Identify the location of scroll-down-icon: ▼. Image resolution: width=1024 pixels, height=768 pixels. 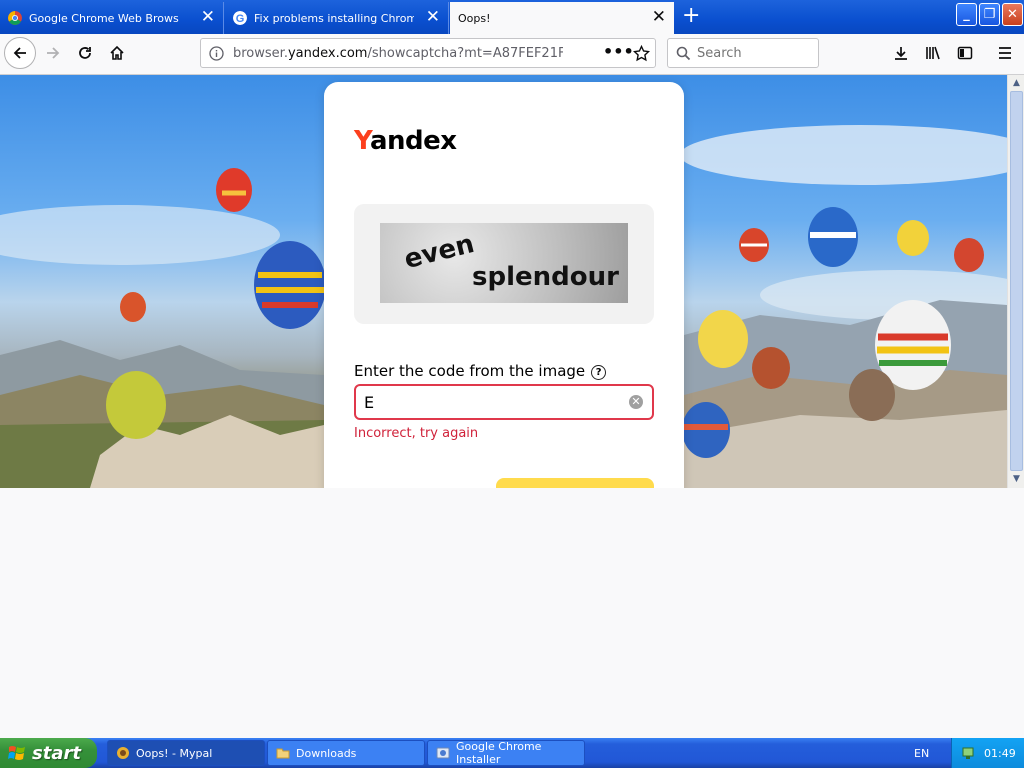
(1016, 479).